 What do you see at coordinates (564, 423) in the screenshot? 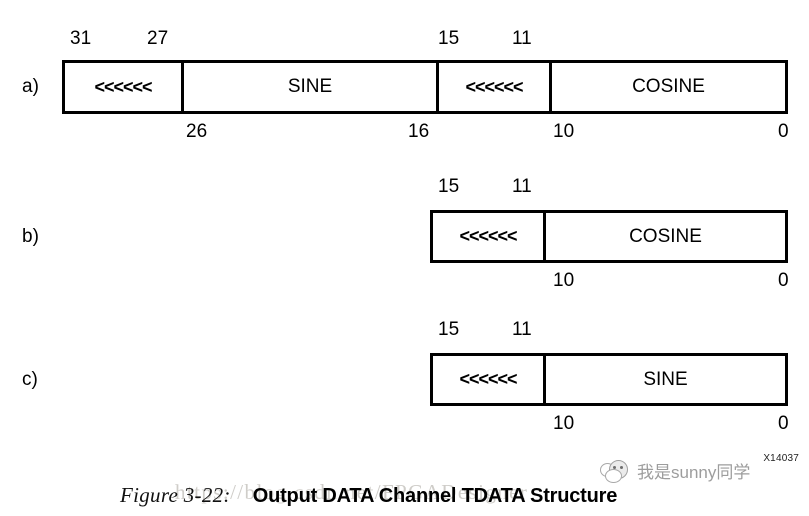
I see `bit-label-c-bottom-10: 10` at bounding box center [564, 423].